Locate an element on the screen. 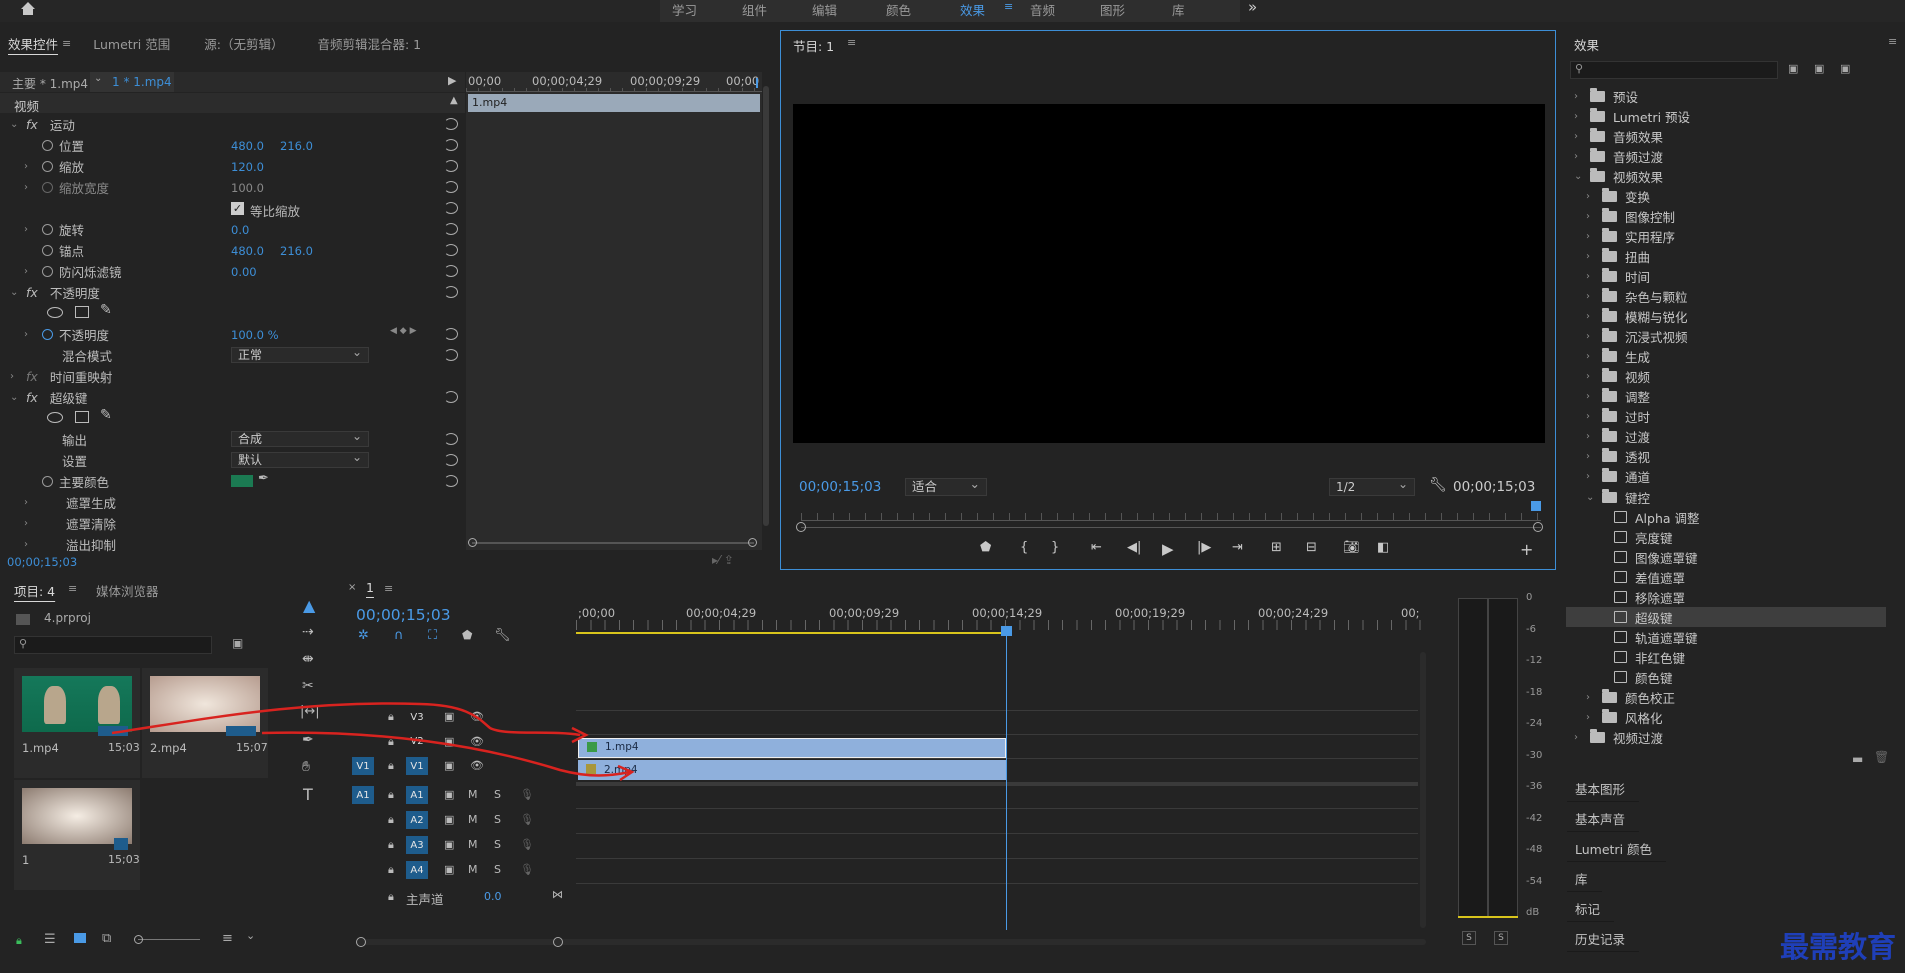 The height and width of the screenshot is (973, 1905). watermark-logo: 最需教育 is located at coordinates (1838, 947).